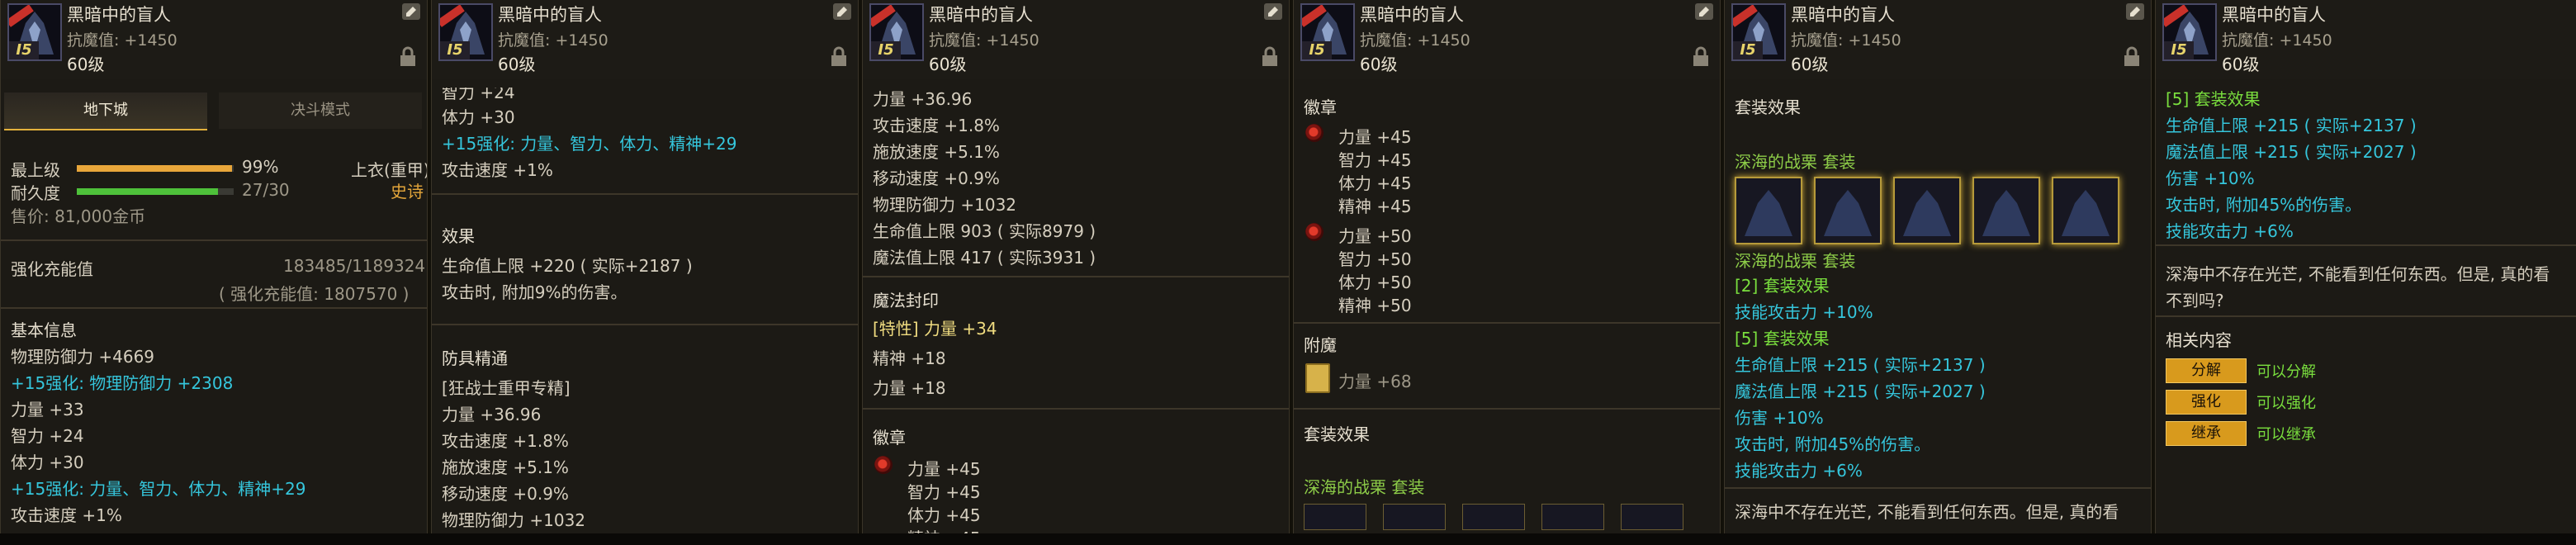 Image resolution: width=2576 pixels, height=545 pixels. What do you see at coordinates (936, 126) in the screenshot?
I see `stat-line: 攻击速度 +1.8%` at bounding box center [936, 126].